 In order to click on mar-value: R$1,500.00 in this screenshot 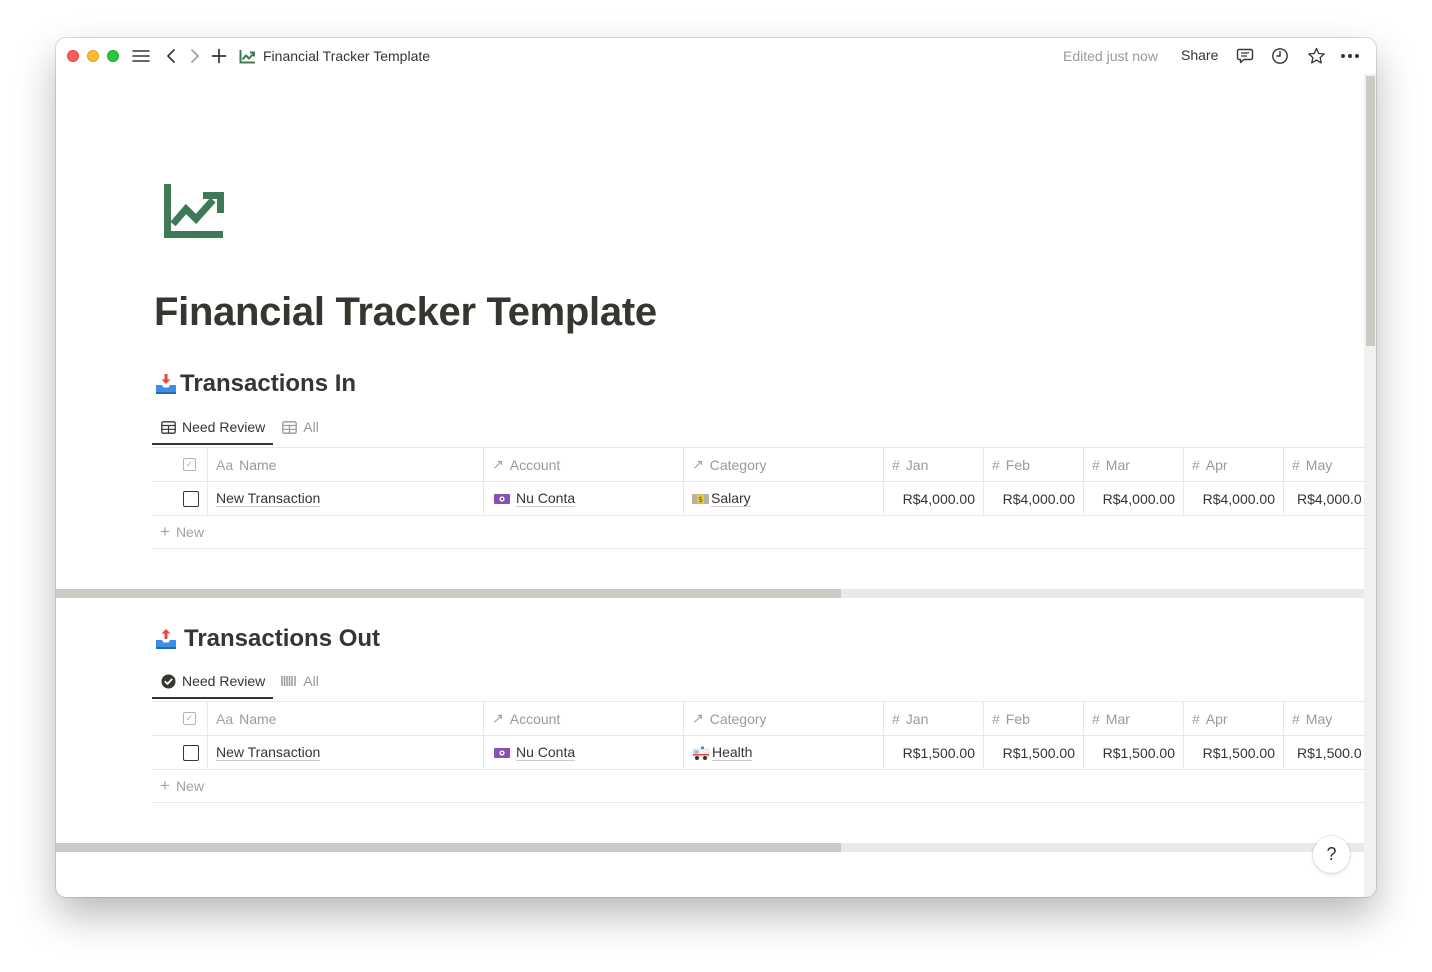, I will do `click(1134, 752)`.